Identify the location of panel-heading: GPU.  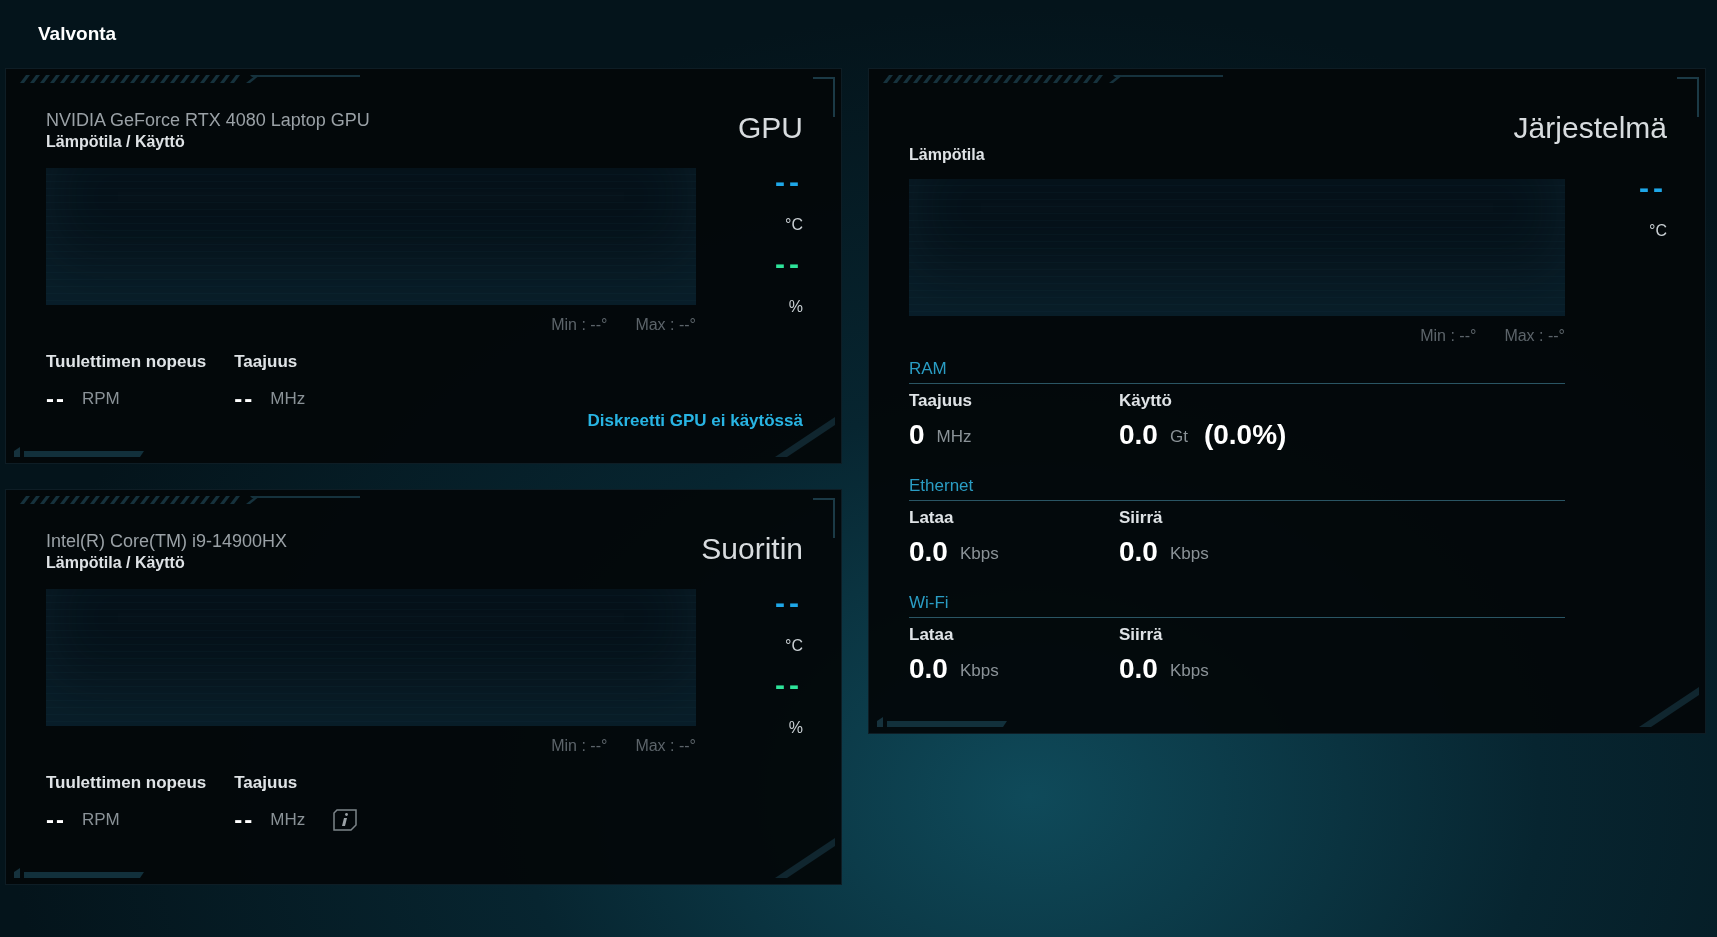
(770, 128).